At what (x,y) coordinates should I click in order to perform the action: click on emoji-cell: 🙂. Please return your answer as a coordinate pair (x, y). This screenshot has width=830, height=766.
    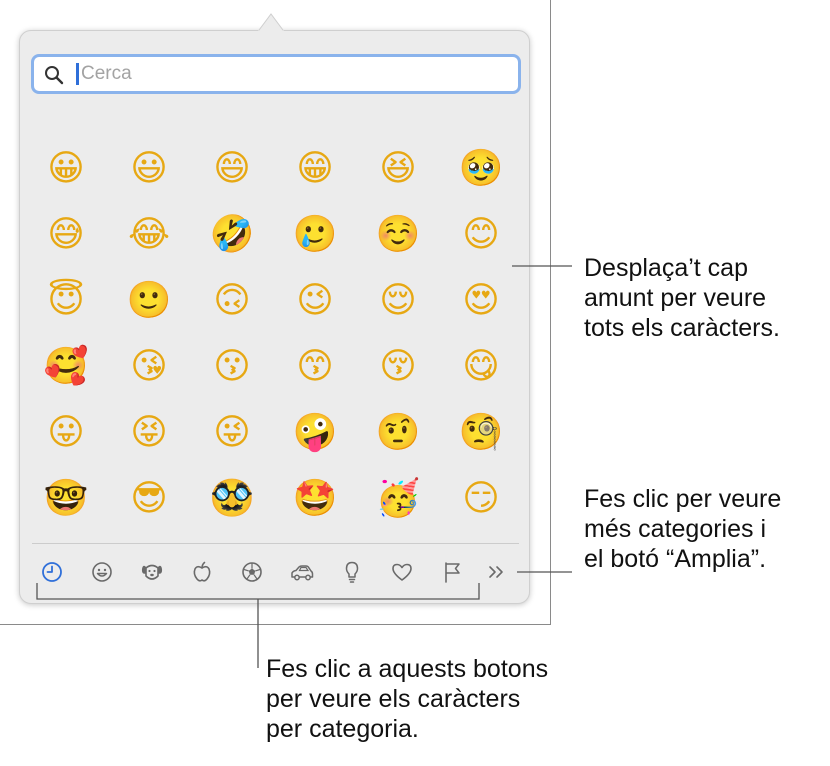
    Looking at the image, I should click on (149, 301).